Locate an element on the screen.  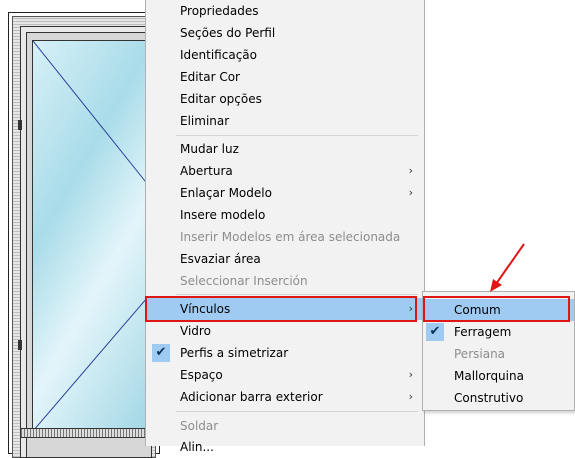
menu-item-label: Insere modelo is located at coordinates (223, 215).